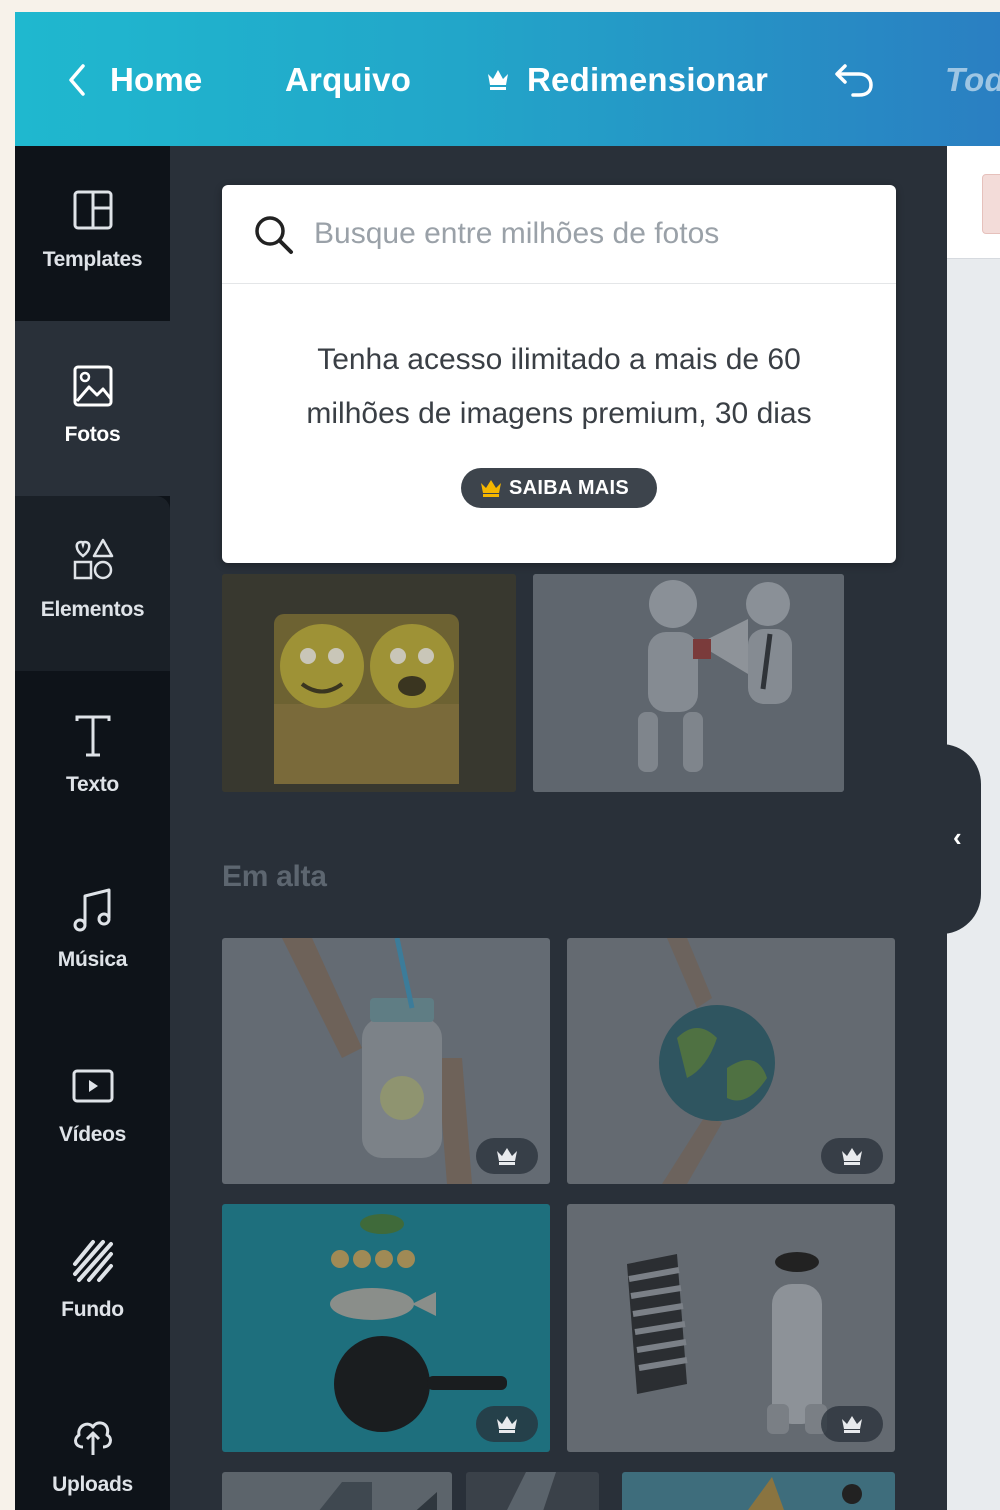  I want to click on section-title-trending: Em alta, so click(274, 876).